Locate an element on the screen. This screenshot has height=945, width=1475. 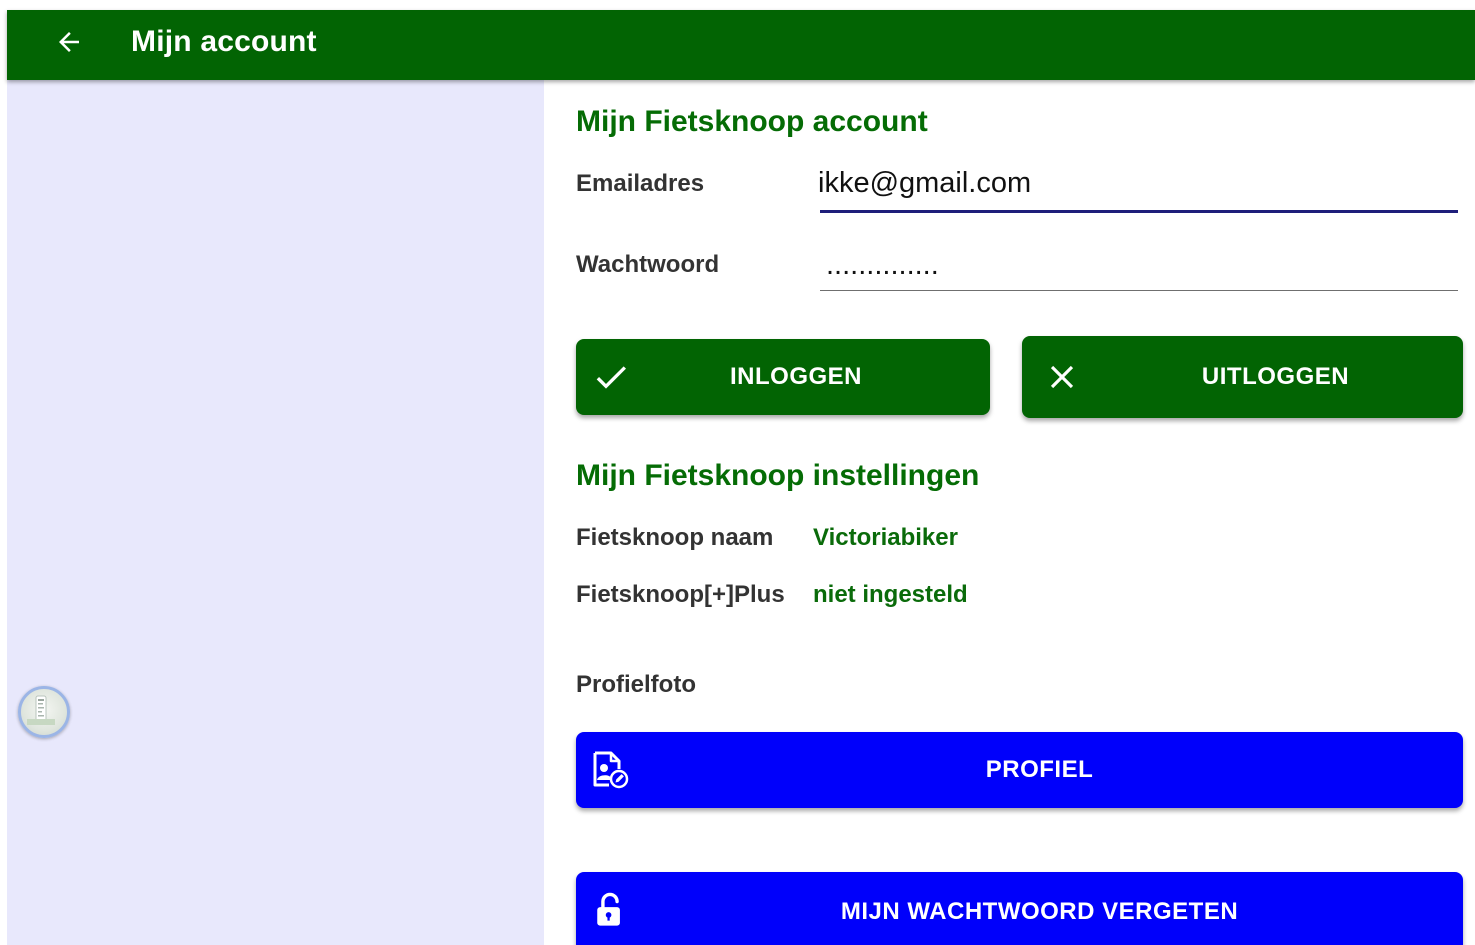
password-field is located at coordinates (1136, 265).